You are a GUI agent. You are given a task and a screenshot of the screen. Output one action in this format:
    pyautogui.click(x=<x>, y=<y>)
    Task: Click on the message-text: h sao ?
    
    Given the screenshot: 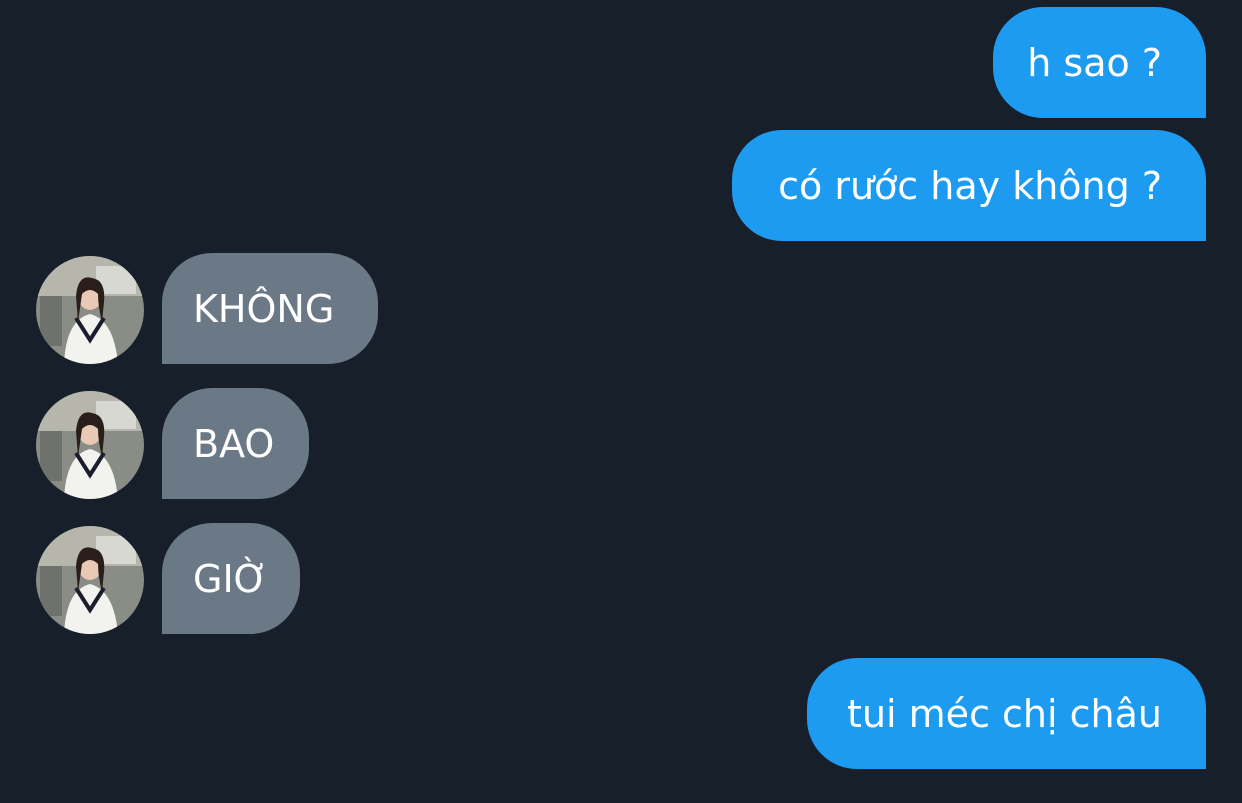 What is the action you would take?
    pyautogui.click(x=1094, y=62)
    